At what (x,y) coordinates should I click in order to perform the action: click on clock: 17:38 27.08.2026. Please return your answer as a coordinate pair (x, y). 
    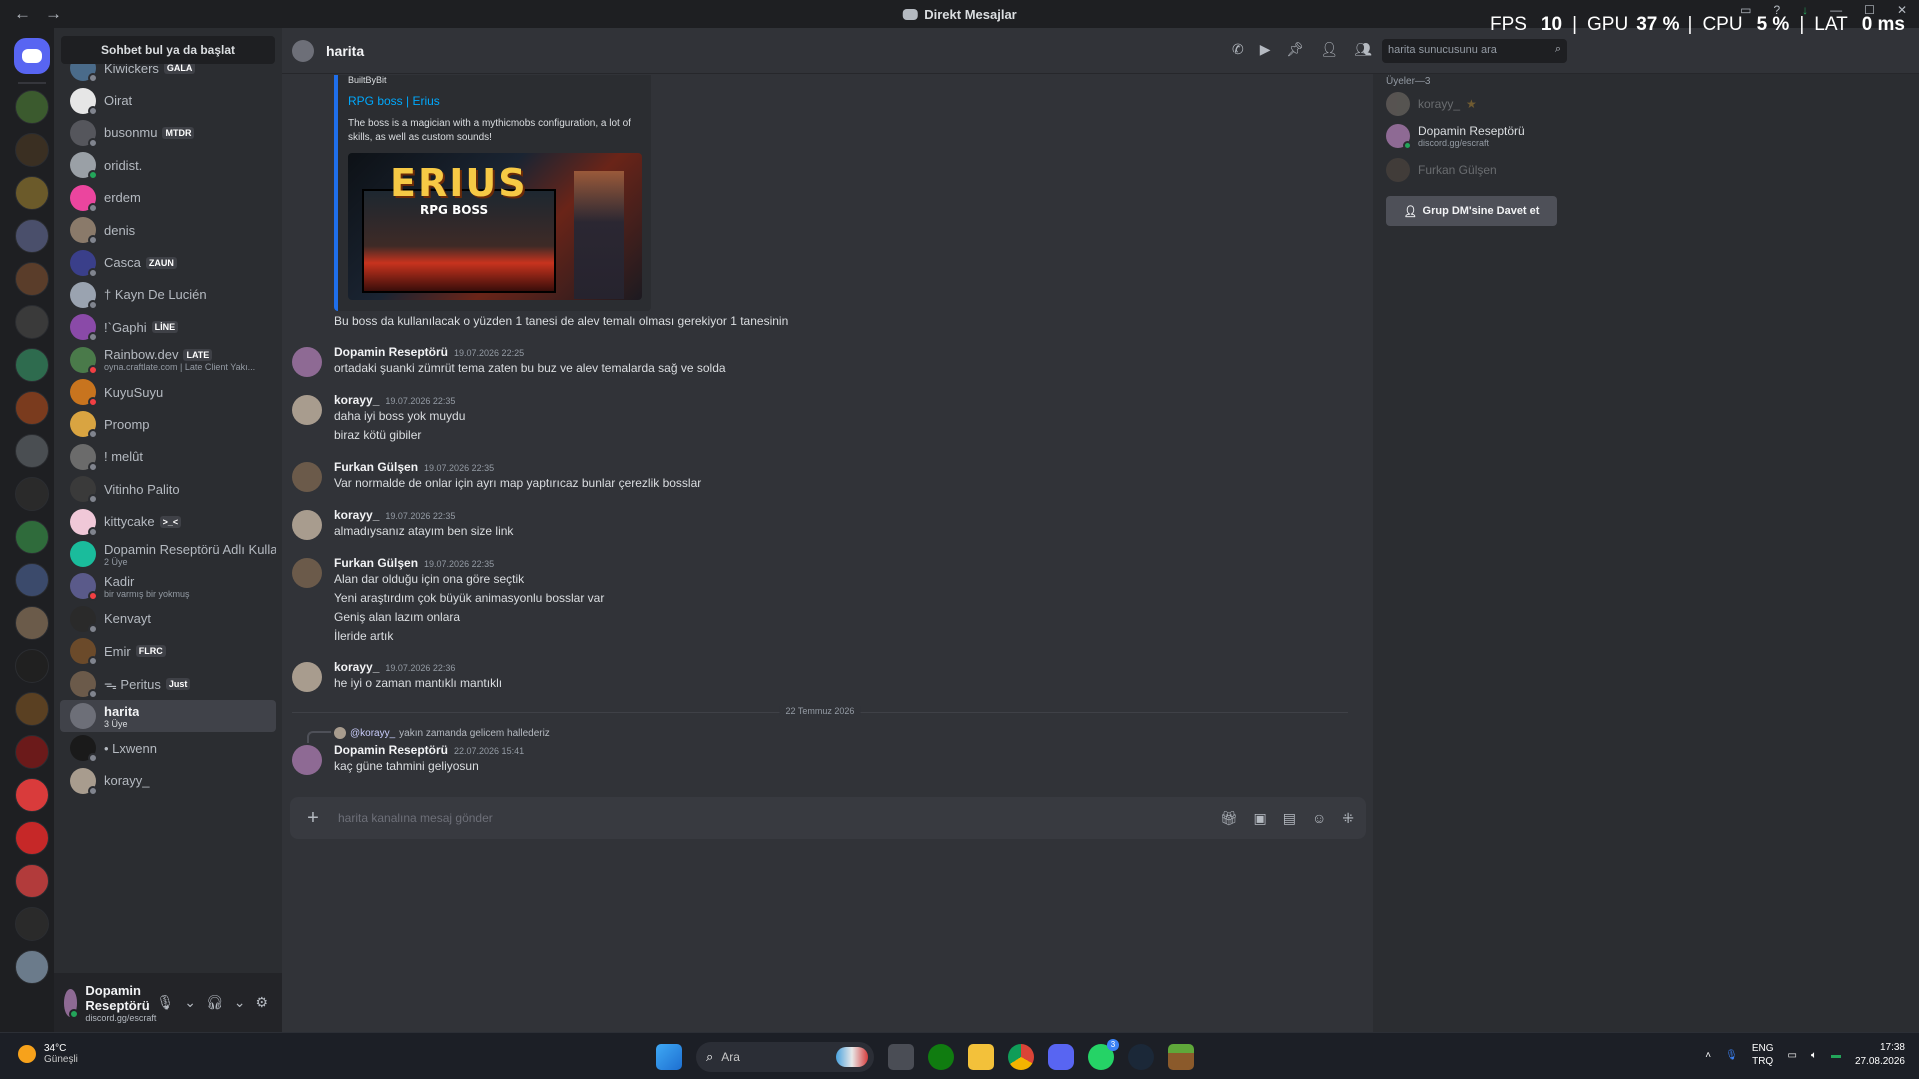
    Looking at the image, I should click on (1880, 1055).